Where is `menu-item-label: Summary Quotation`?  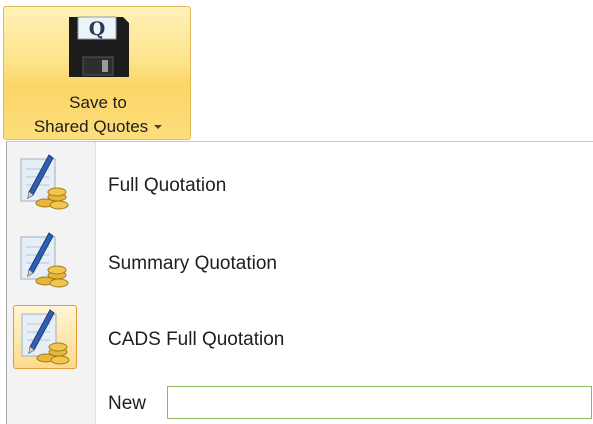
menu-item-label: Summary Quotation is located at coordinates (192, 263).